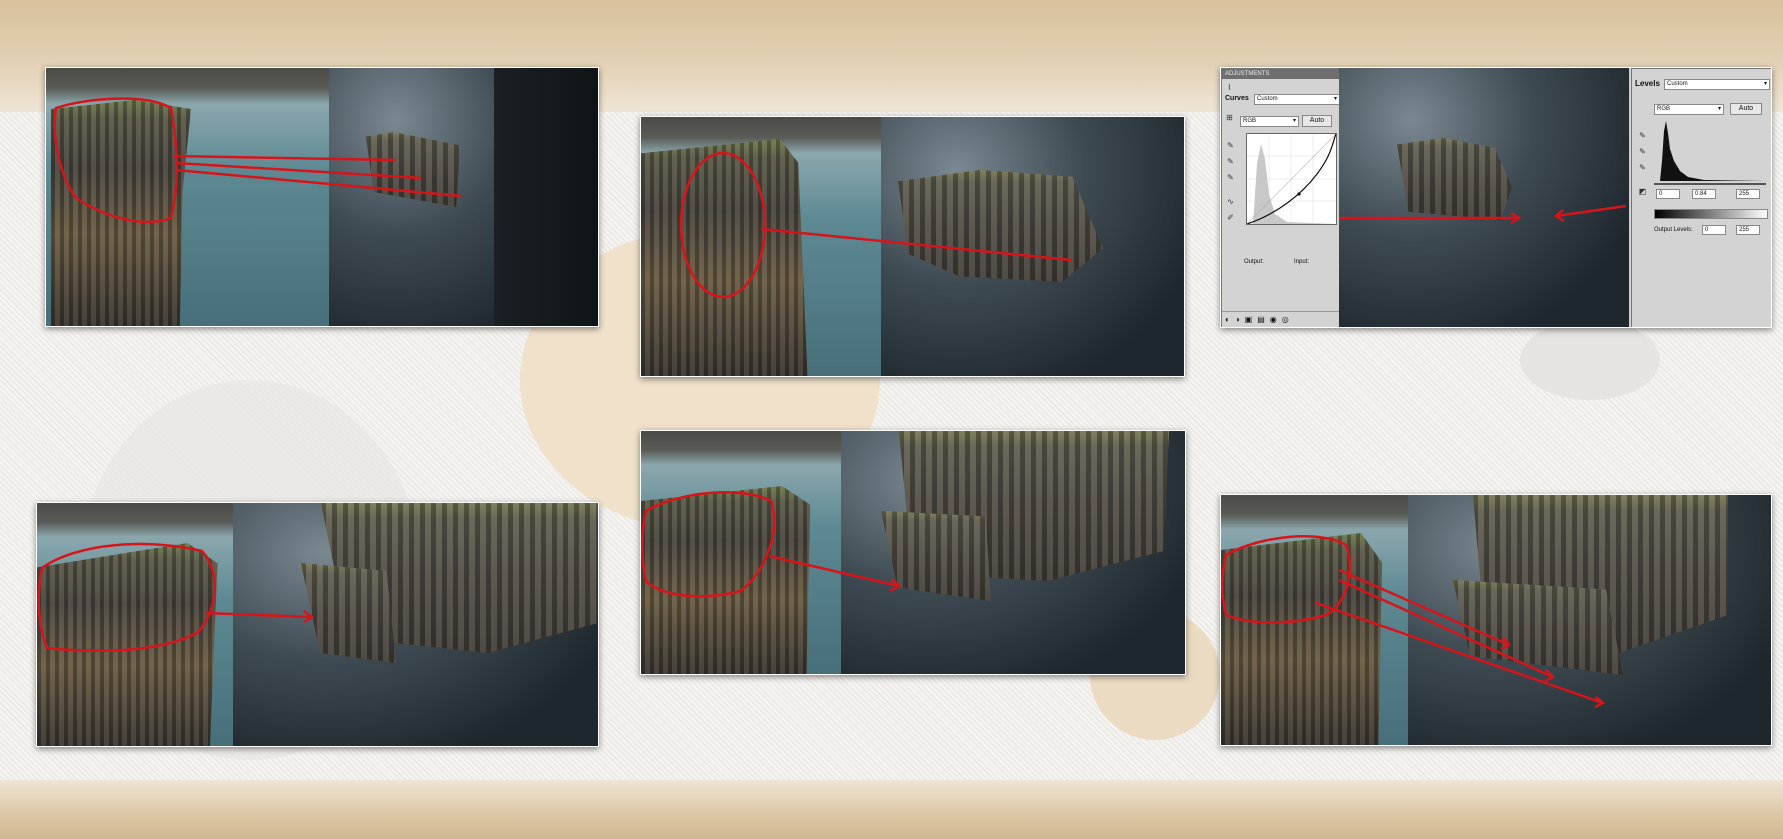  Describe the element at coordinates (1668, 194) in the screenshot. I see `input-black-field: 0` at that location.